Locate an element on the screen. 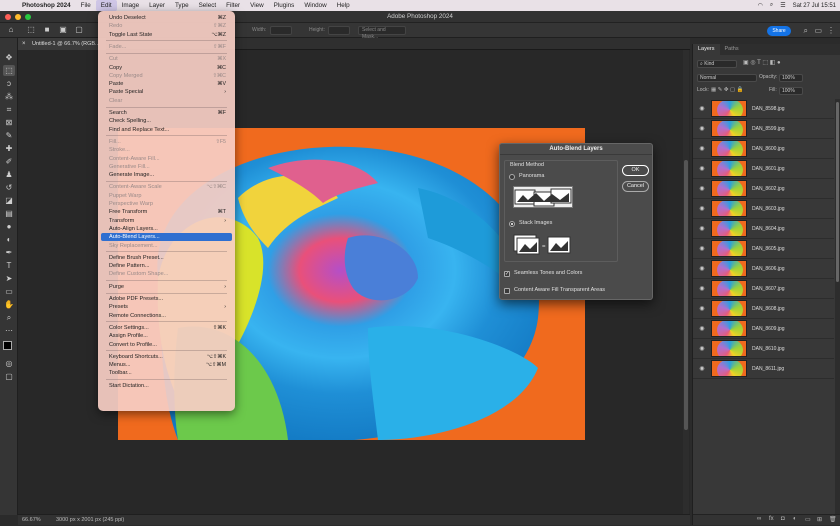  layer-row: ◉ DAN_8598.jpg is located at coordinates (763, 109).